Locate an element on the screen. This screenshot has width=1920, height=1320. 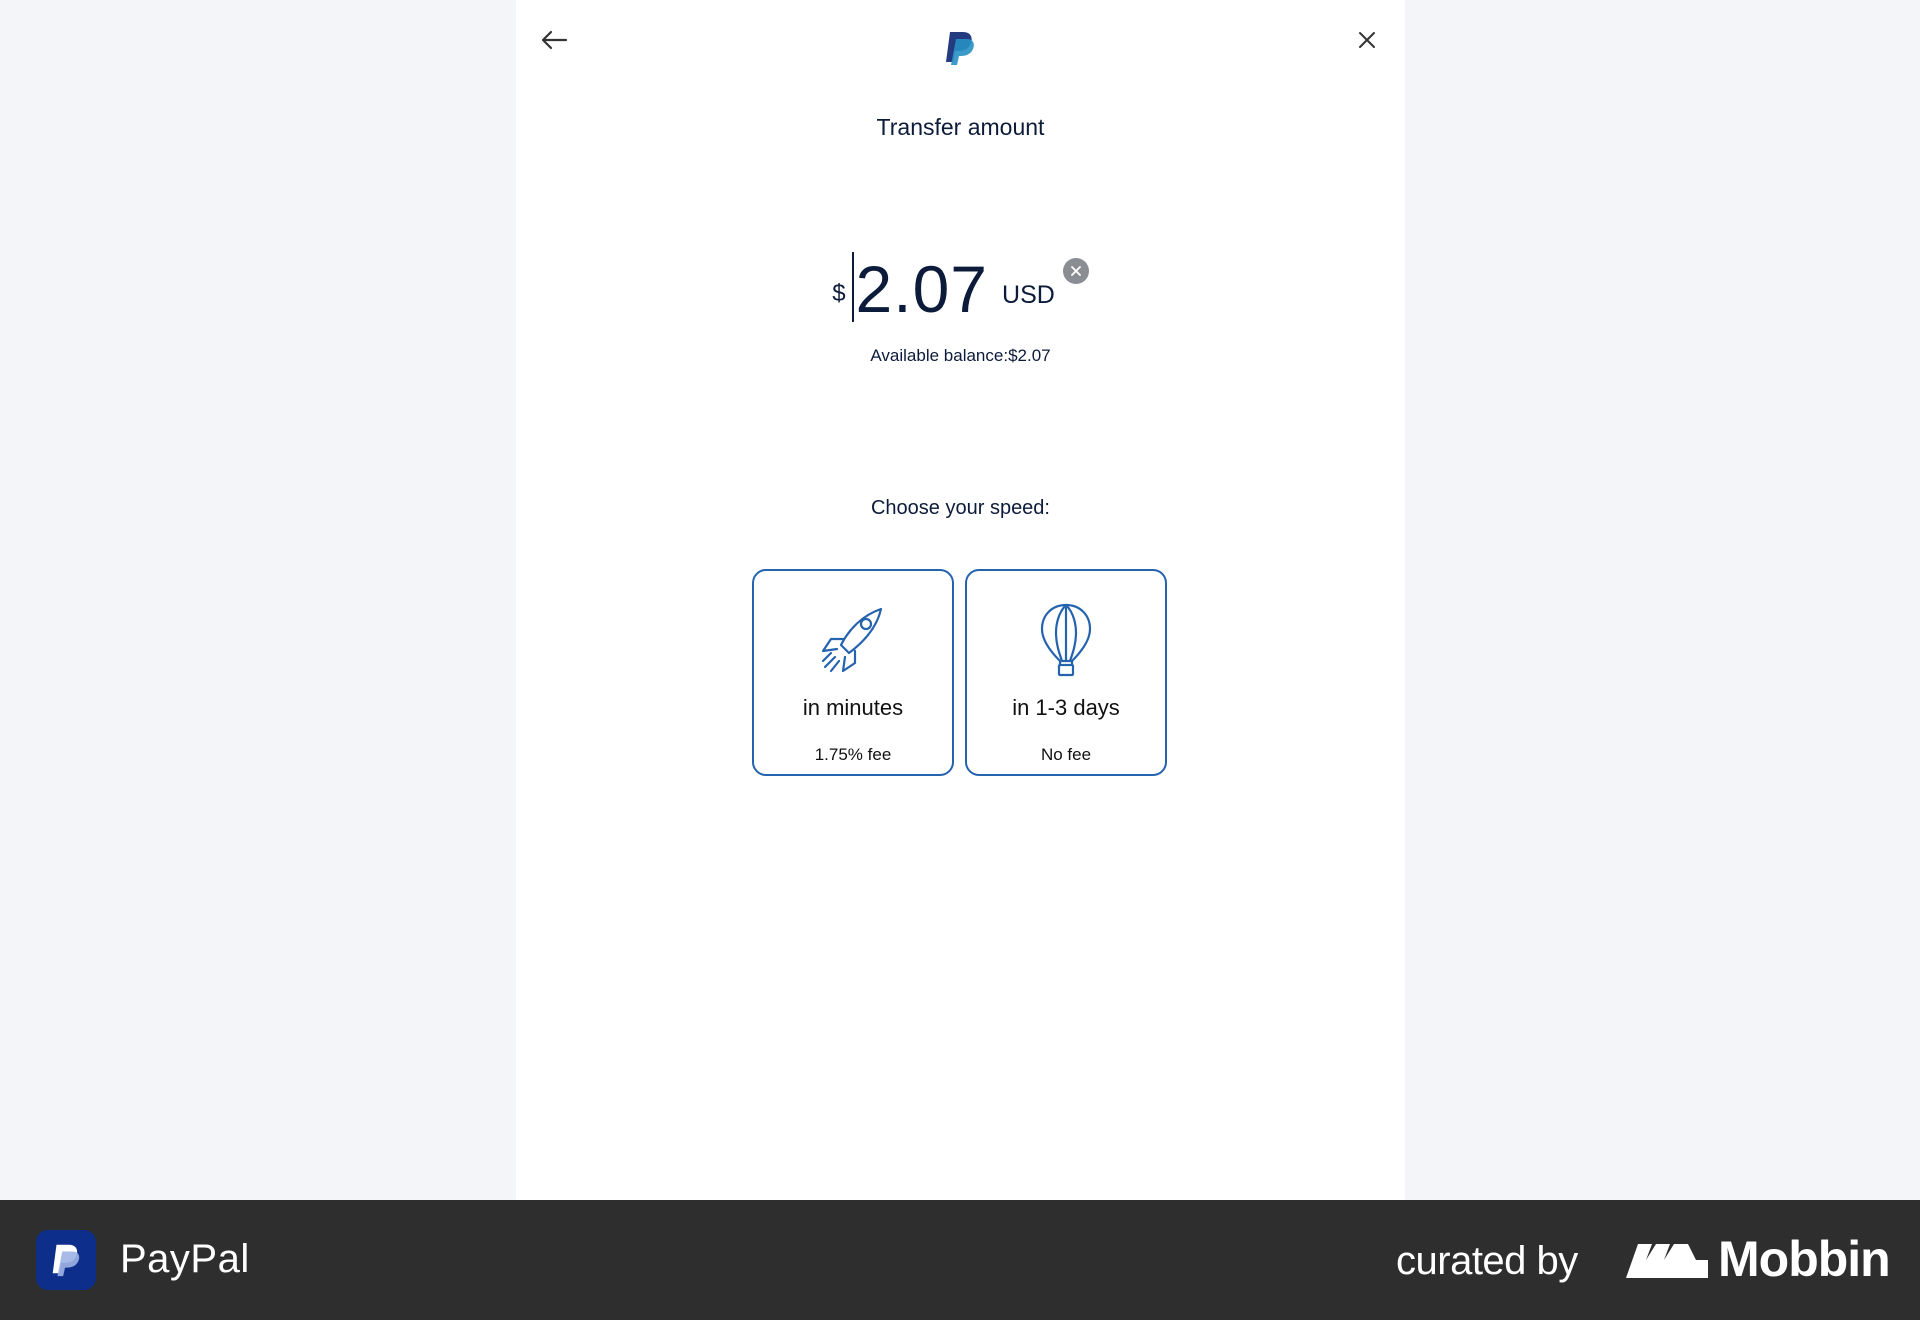
arrow-left-icon is located at coordinates (554, 40).